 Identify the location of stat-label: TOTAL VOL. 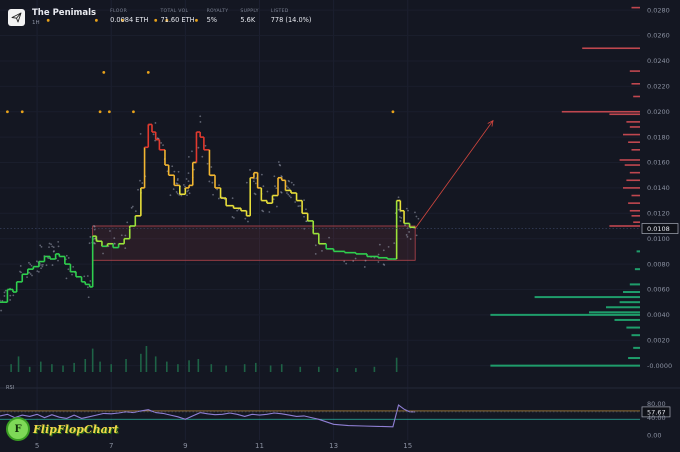
(174, 11).